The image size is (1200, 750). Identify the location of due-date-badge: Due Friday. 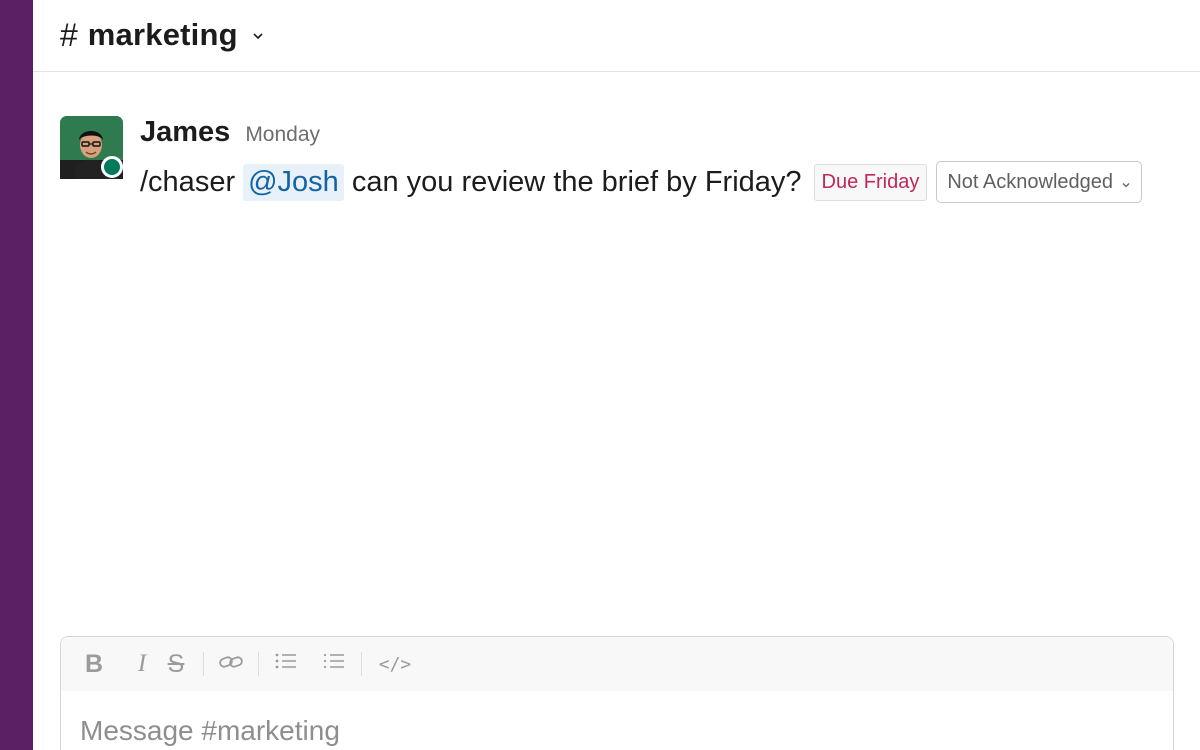
(870, 182).